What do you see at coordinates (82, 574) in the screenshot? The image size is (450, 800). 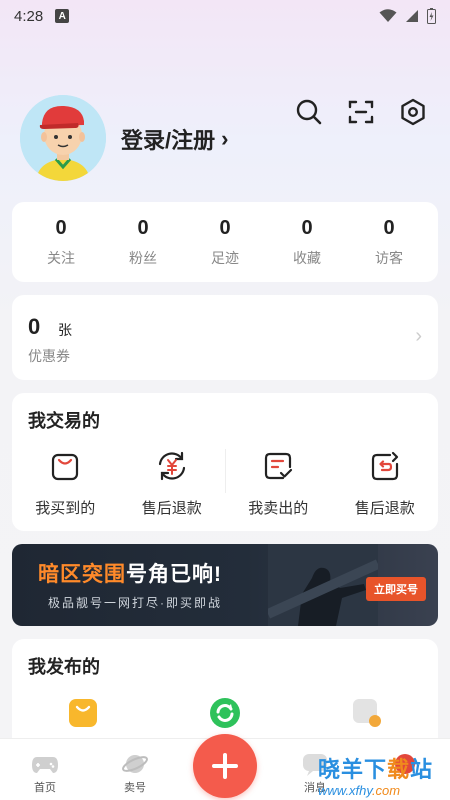 I see `banner-headline-highlight: 暗区突围` at bounding box center [82, 574].